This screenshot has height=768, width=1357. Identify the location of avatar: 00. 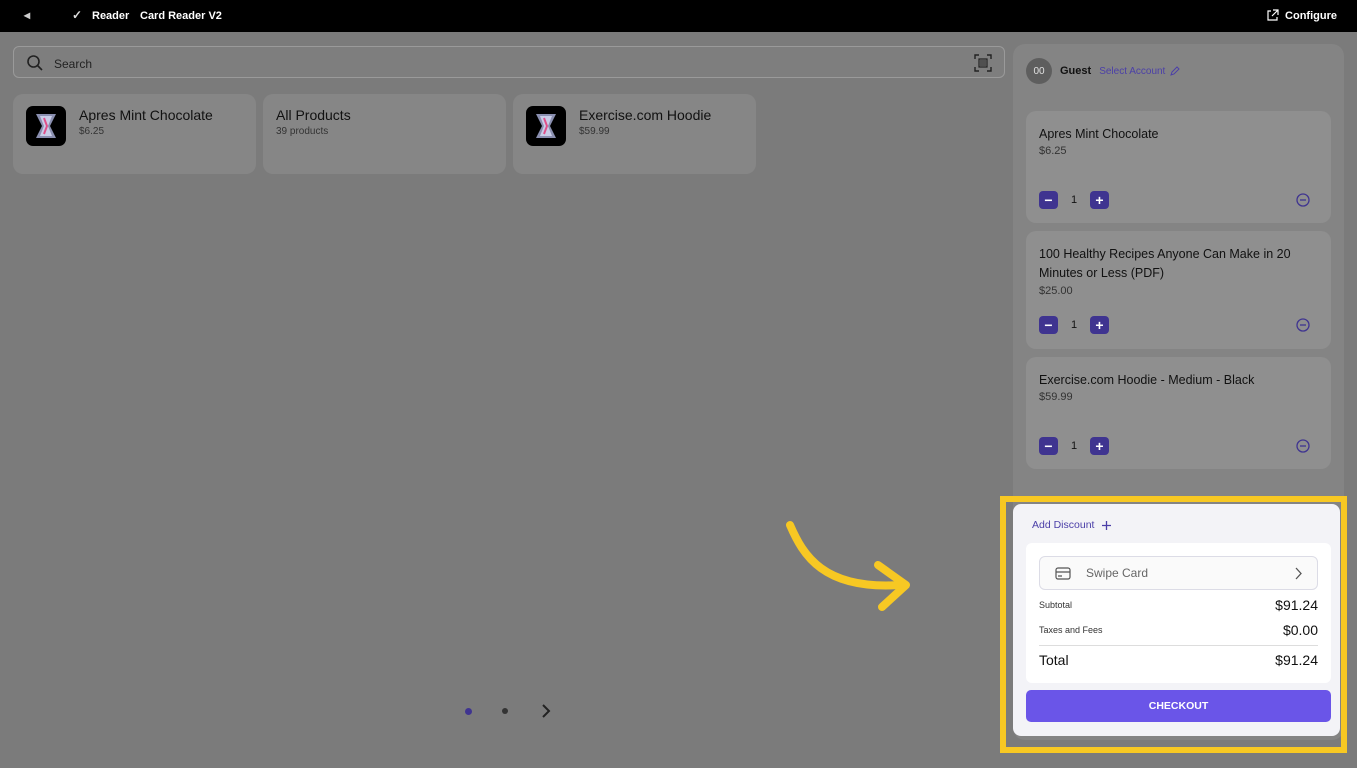
(1039, 71).